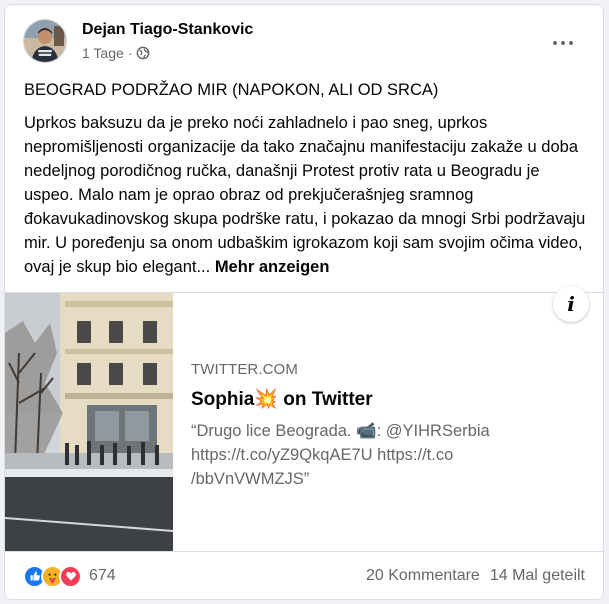 The height and width of the screenshot is (604, 609). Describe the element at coordinates (304, 44) in the screenshot. I see `post-header: Dejan Tiago-Stankovic 1 Tage ·` at that location.